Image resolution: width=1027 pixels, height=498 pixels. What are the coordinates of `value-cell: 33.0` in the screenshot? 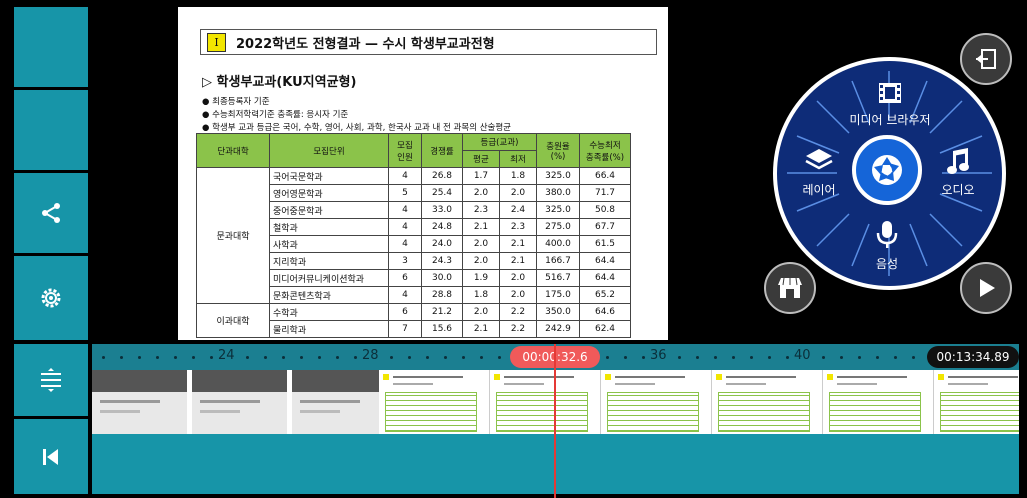 It's located at (442, 210).